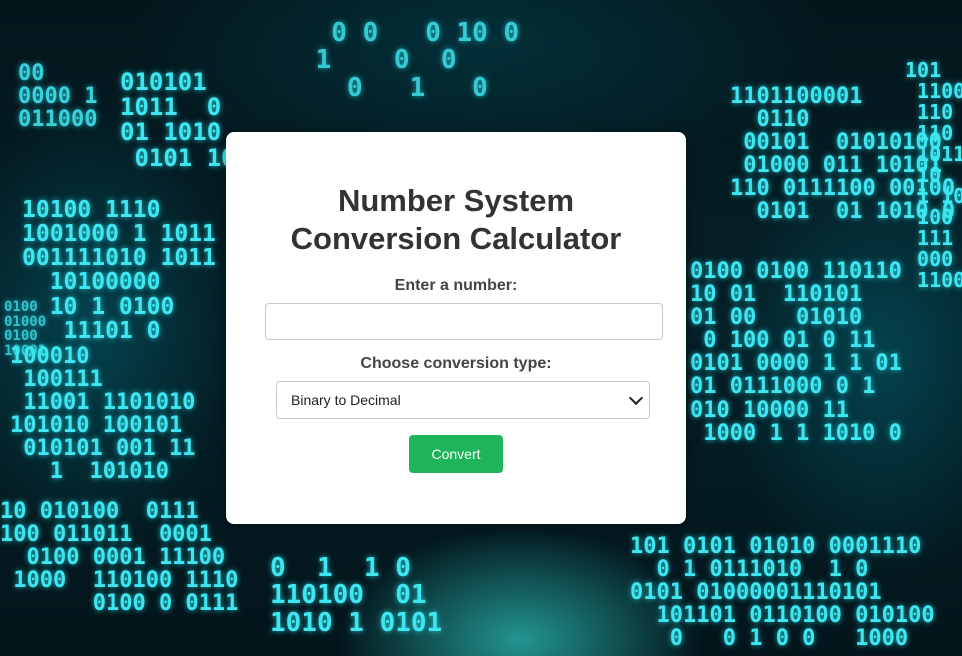  What do you see at coordinates (58, 97) in the screenshot?
I see `binary-decoration: 00 0000 1 011000` at bounding box center [58, 97].